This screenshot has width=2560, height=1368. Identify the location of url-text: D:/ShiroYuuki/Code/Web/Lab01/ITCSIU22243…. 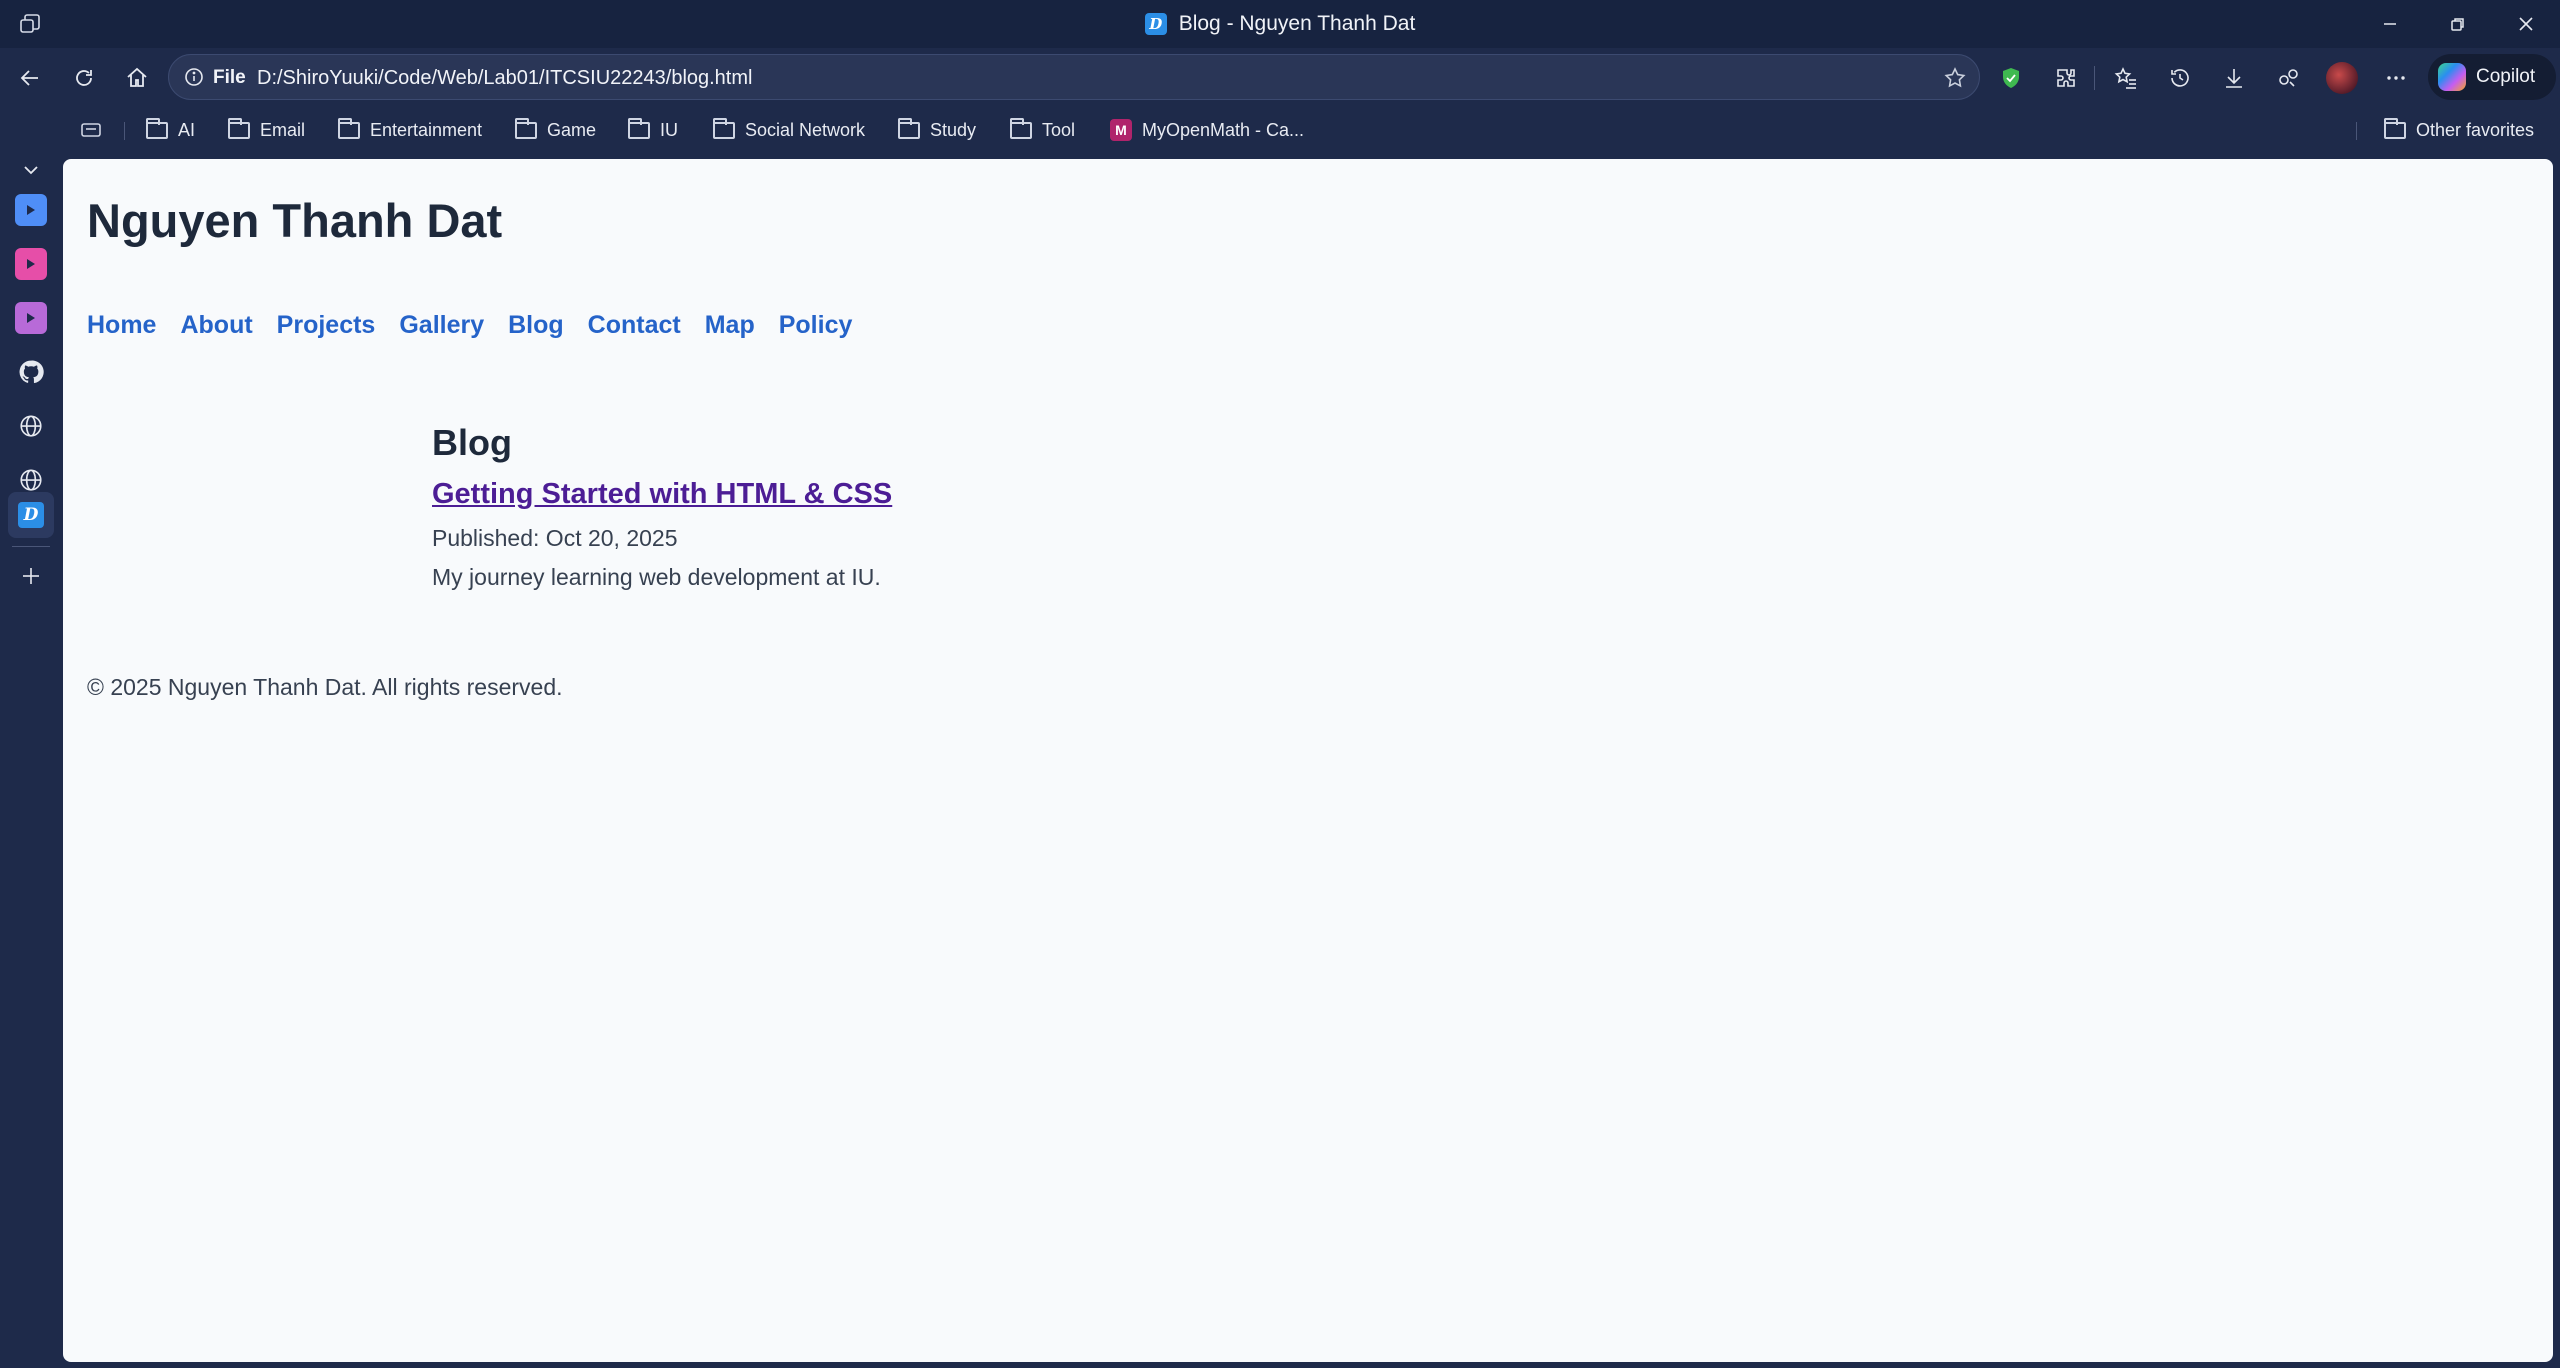
(504, 78).